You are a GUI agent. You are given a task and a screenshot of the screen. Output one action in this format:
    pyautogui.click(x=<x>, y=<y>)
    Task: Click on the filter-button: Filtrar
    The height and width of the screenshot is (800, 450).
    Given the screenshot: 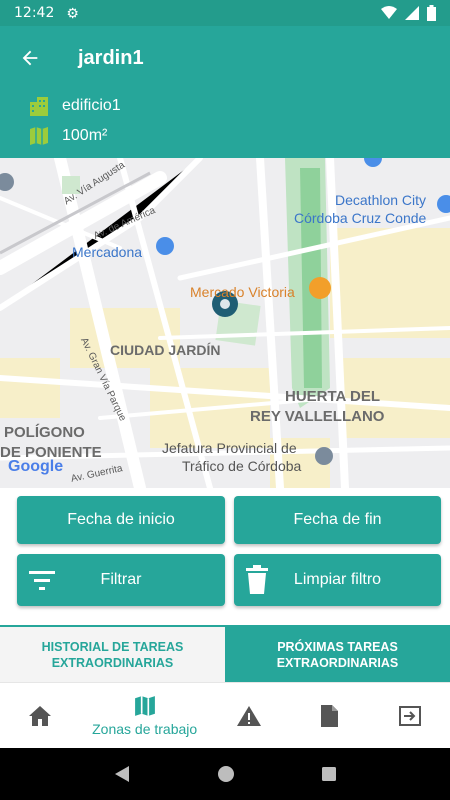 What is the action you would take?
    pyautogui.click(x=121, y=580)
    